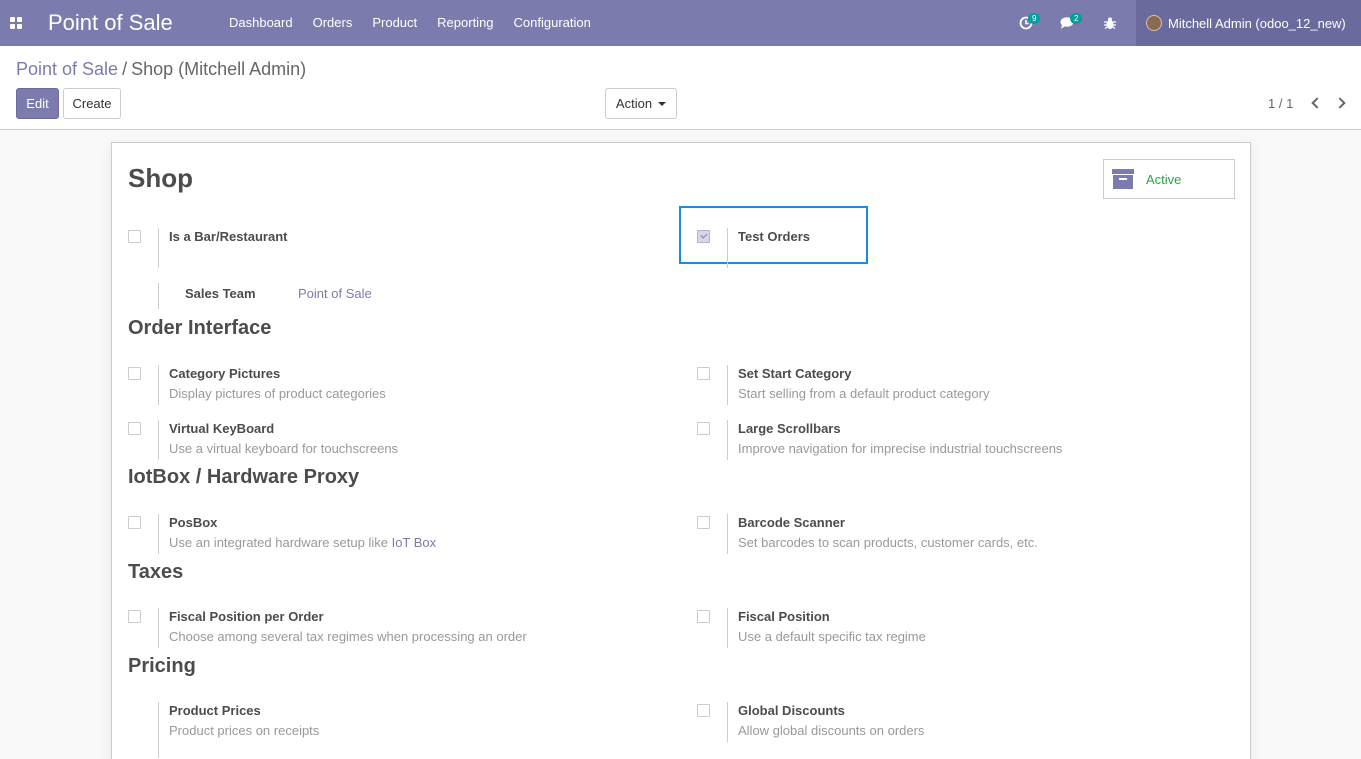 The height and width of the screenshot is (759, 1361). Describe the element at coordinates (1257, 23) in the screenshot. I see `user-name: Mitchell Admin (odoo_12_new)` at that location.